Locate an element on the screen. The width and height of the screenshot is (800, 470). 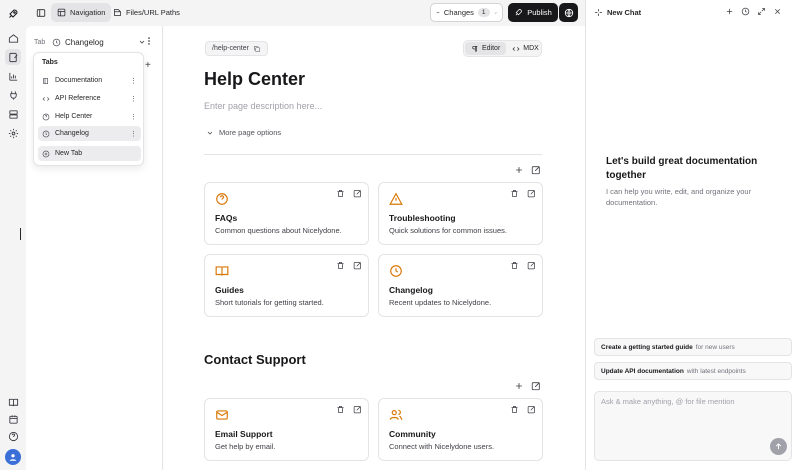
navigation-tab: Navigation is located at coordinates (81, 12).